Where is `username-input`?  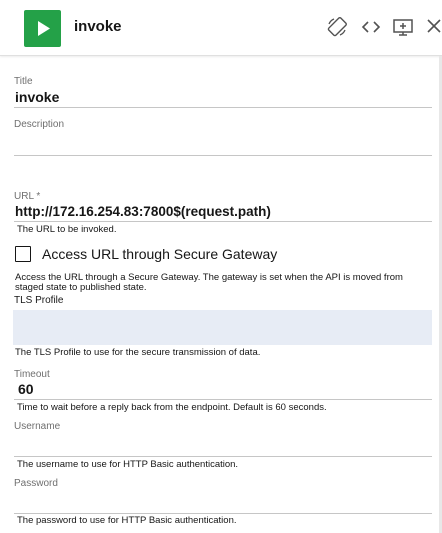 username-input is located at coordinates (223, 444).